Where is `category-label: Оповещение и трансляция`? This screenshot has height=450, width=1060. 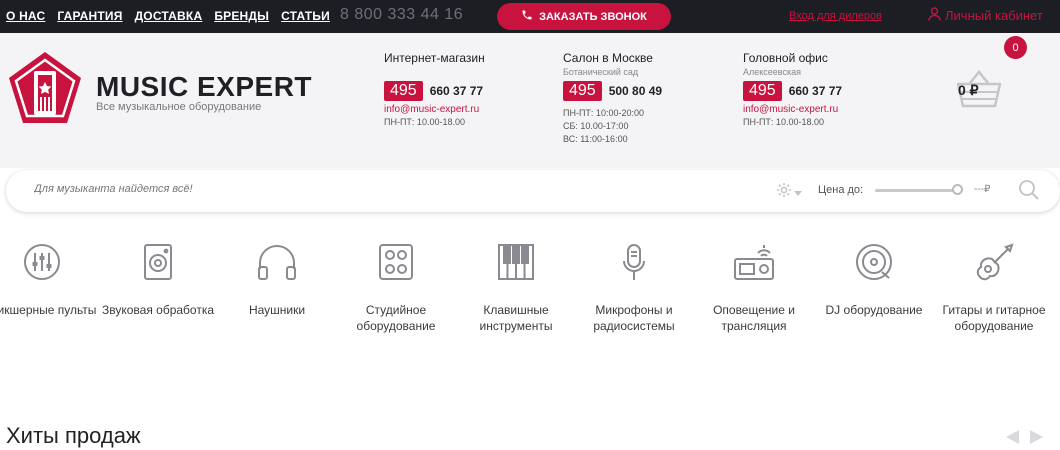
category-label: Оповещение и трансляция is located at coordinates (754, 318).